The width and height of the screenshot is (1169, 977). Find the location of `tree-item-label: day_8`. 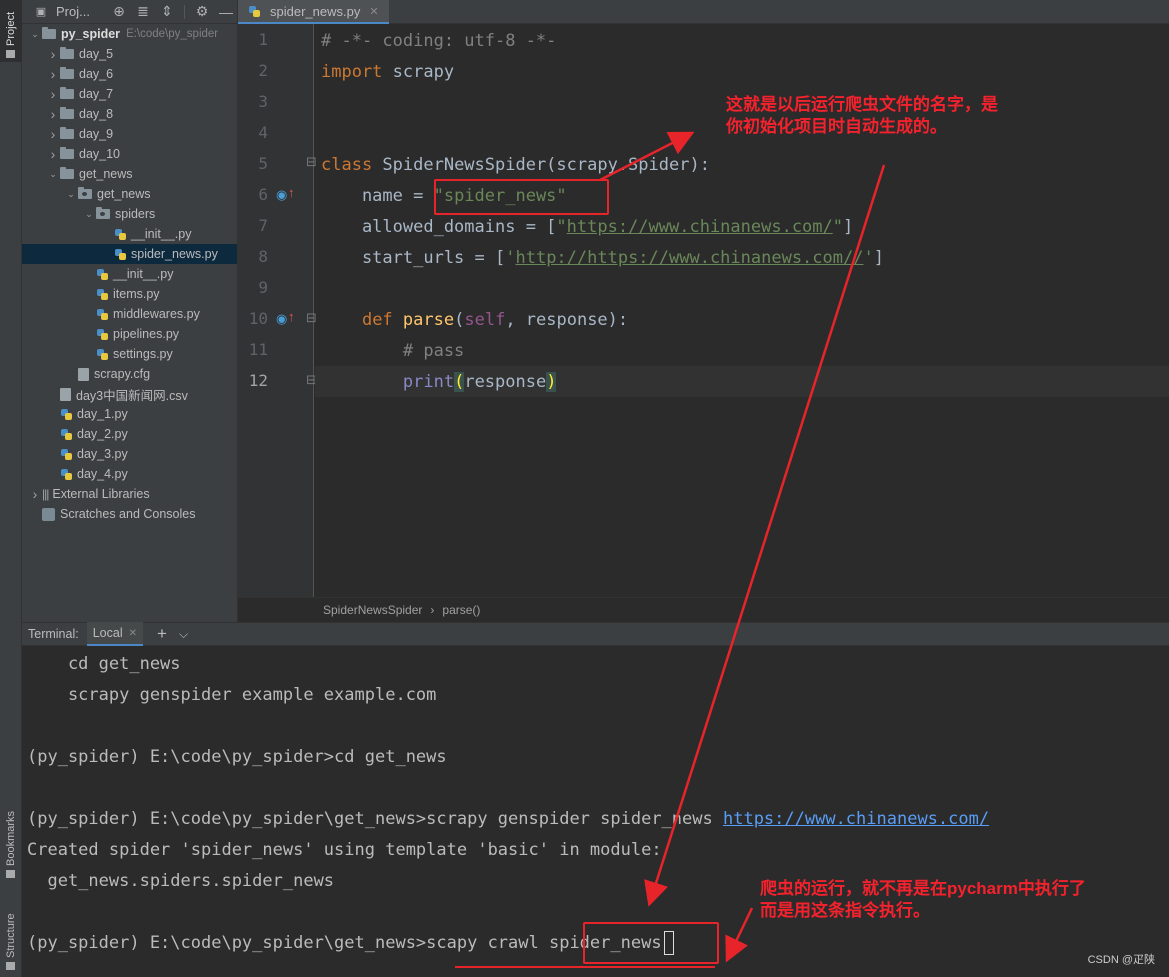

tree-item-label: day_8 is located at coordinates (96, 114).